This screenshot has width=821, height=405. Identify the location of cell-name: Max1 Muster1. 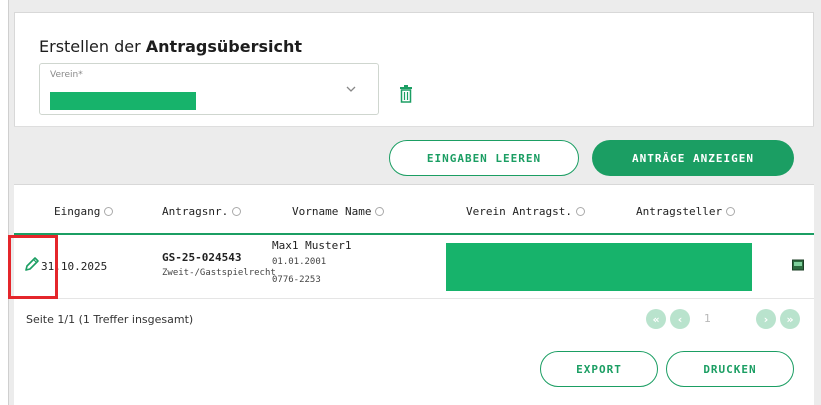
(312, 245).